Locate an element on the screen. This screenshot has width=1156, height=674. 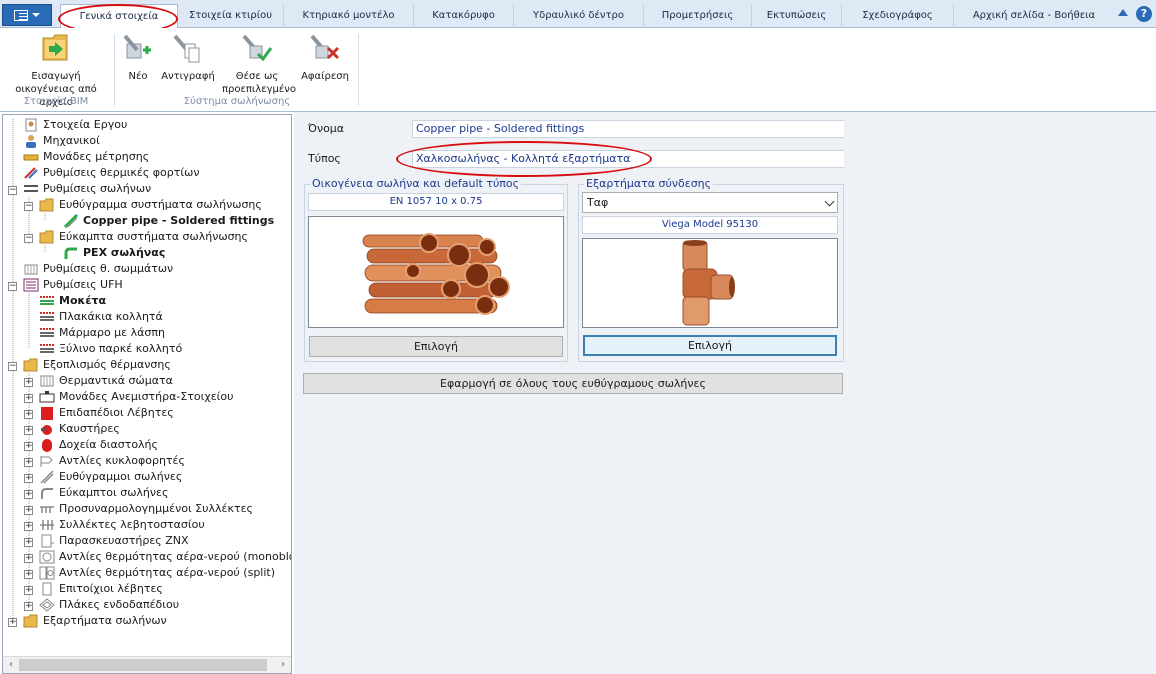
application-menu-button is located at coordinates (27, 15).